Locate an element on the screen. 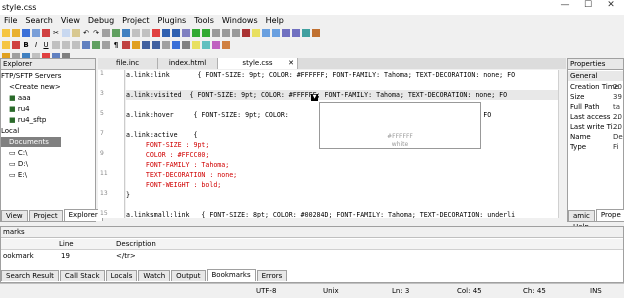 This screenshot has width=624, height=298. indent-icon is located at coordinates (136, 33).